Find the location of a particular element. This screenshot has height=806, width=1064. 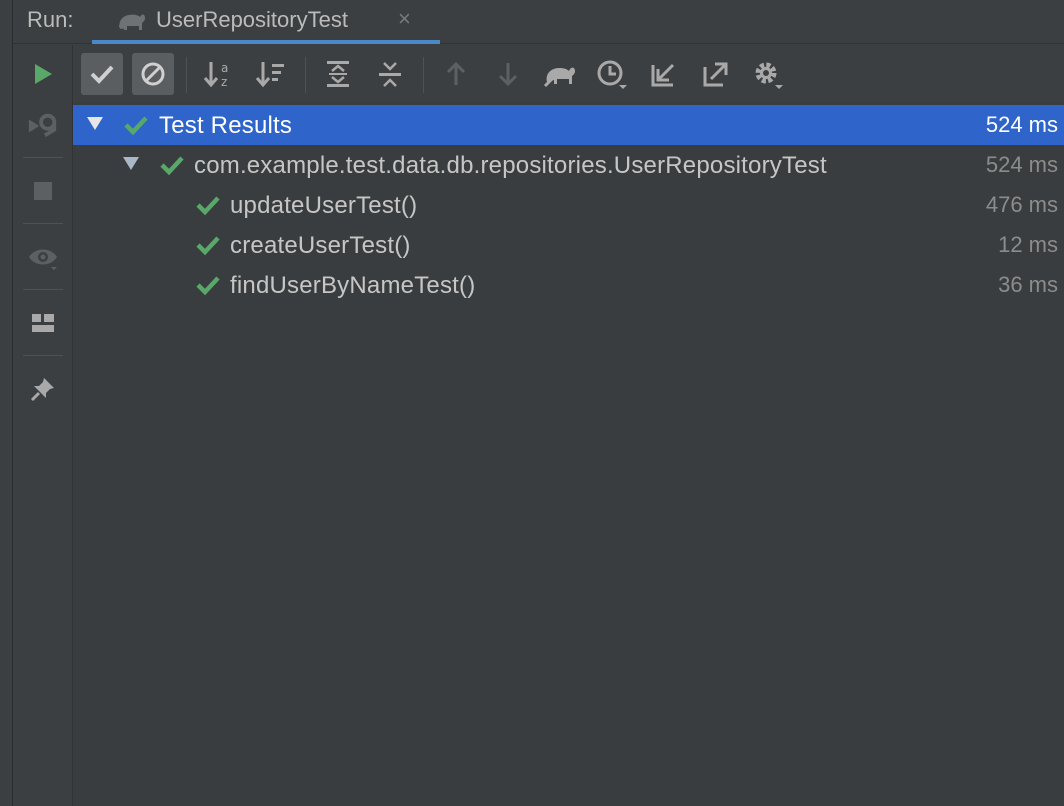

stop-icon is located at coordinates (43, 191).